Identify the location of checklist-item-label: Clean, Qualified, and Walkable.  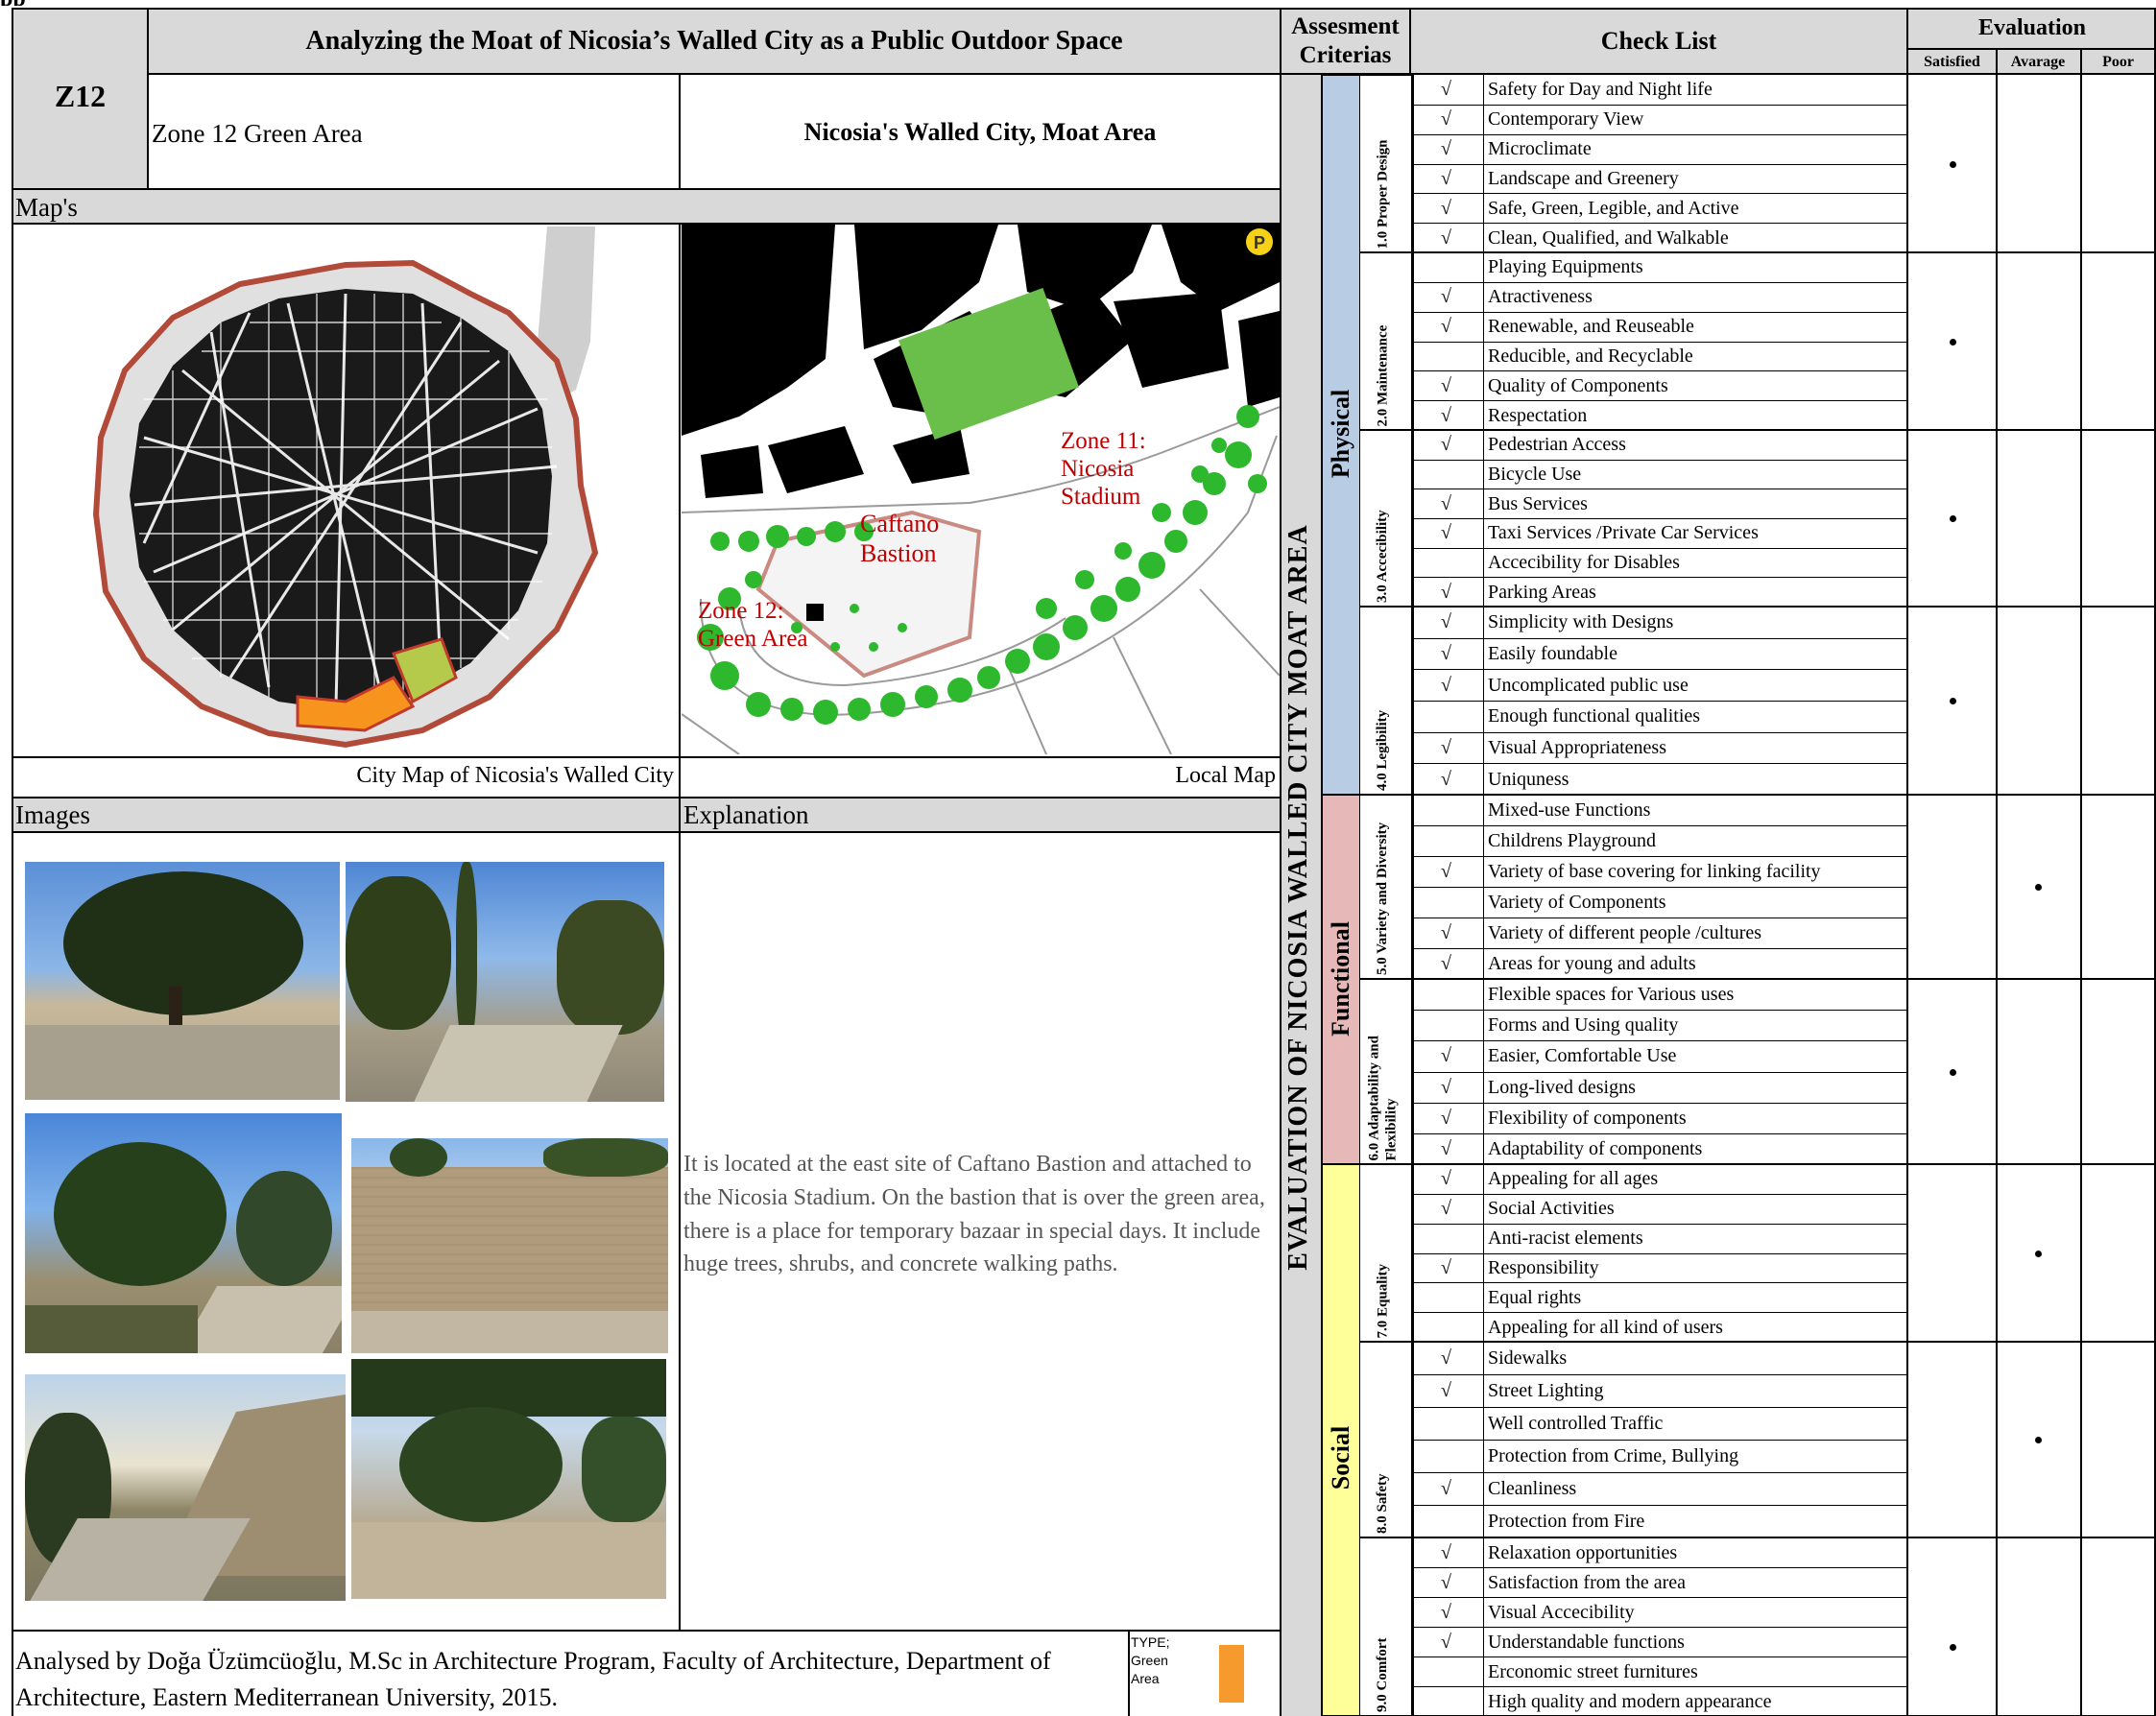
(1608, 237).